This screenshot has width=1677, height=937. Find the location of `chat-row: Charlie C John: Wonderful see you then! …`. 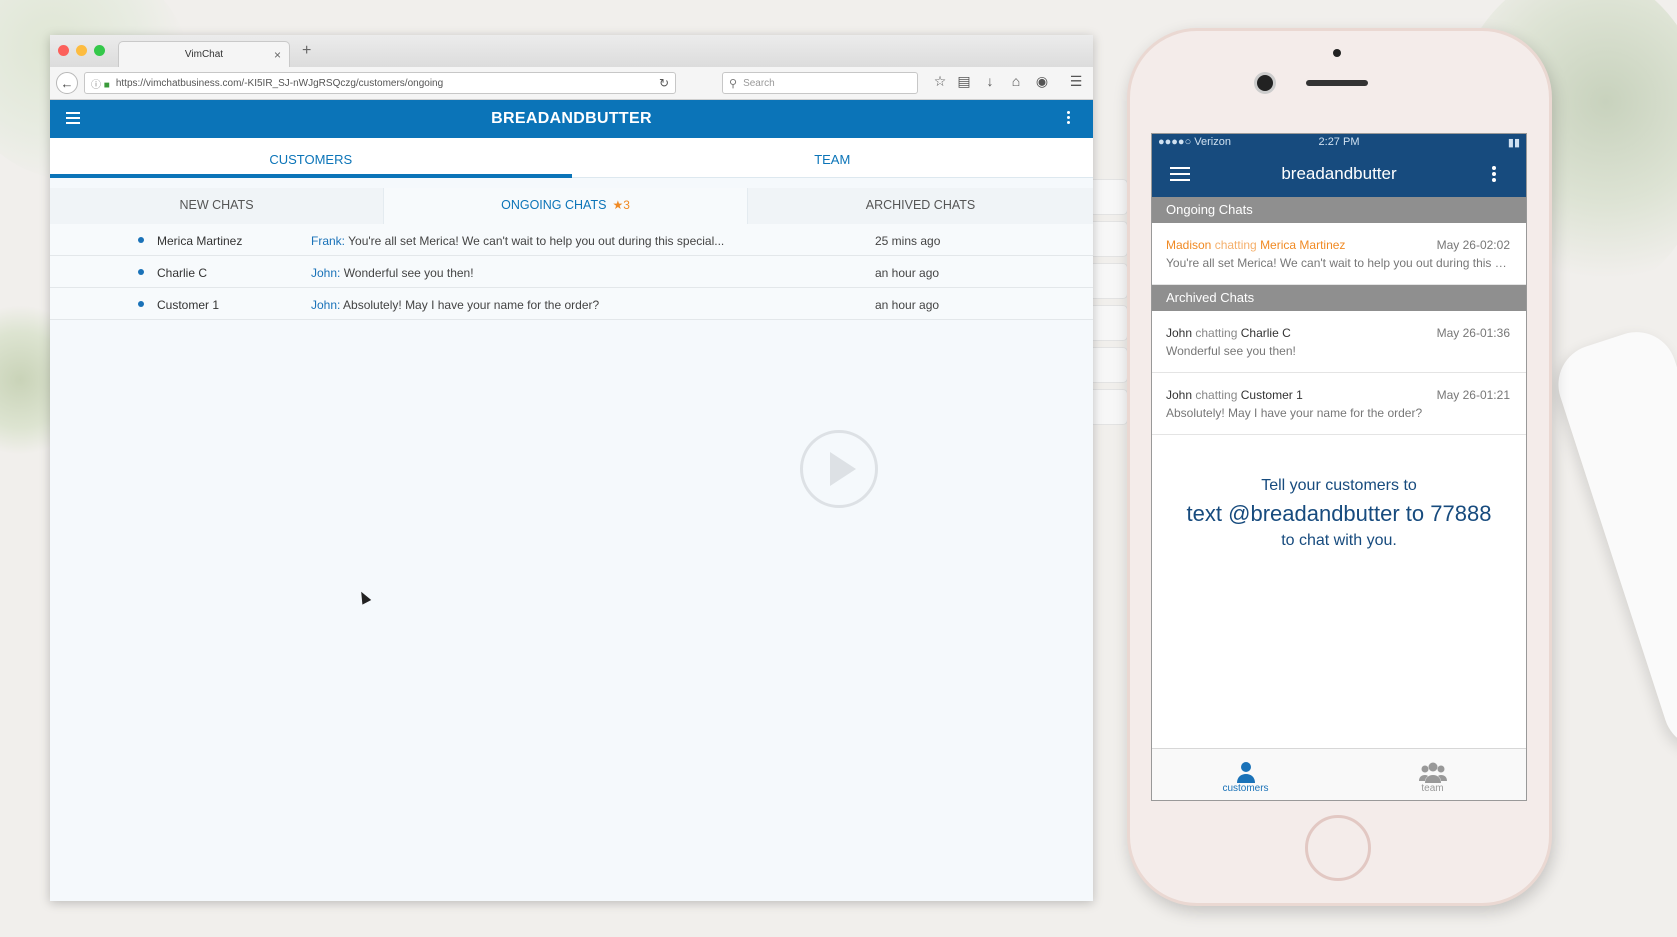

chat-row: Charlie C John: Wonderful see you then! … is located at coordinates (571, 272).